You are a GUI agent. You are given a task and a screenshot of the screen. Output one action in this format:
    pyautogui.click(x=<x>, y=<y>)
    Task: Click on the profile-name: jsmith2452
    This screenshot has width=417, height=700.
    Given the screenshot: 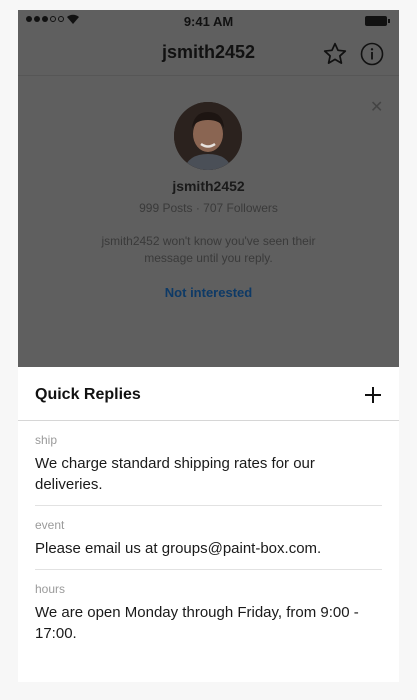 What is the action you would take?
    pyautogui.click(x=208, y=186)
    